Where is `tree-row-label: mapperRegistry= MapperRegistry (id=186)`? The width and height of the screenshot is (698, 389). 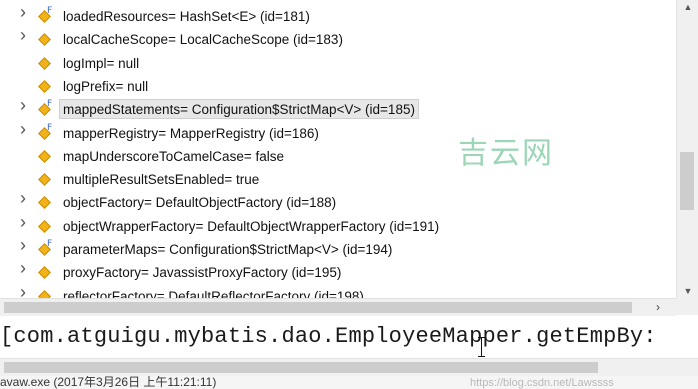
tree-row-label: mapperRegistry= MapperRegistry (id=186) is located at coordinates (191, 133).